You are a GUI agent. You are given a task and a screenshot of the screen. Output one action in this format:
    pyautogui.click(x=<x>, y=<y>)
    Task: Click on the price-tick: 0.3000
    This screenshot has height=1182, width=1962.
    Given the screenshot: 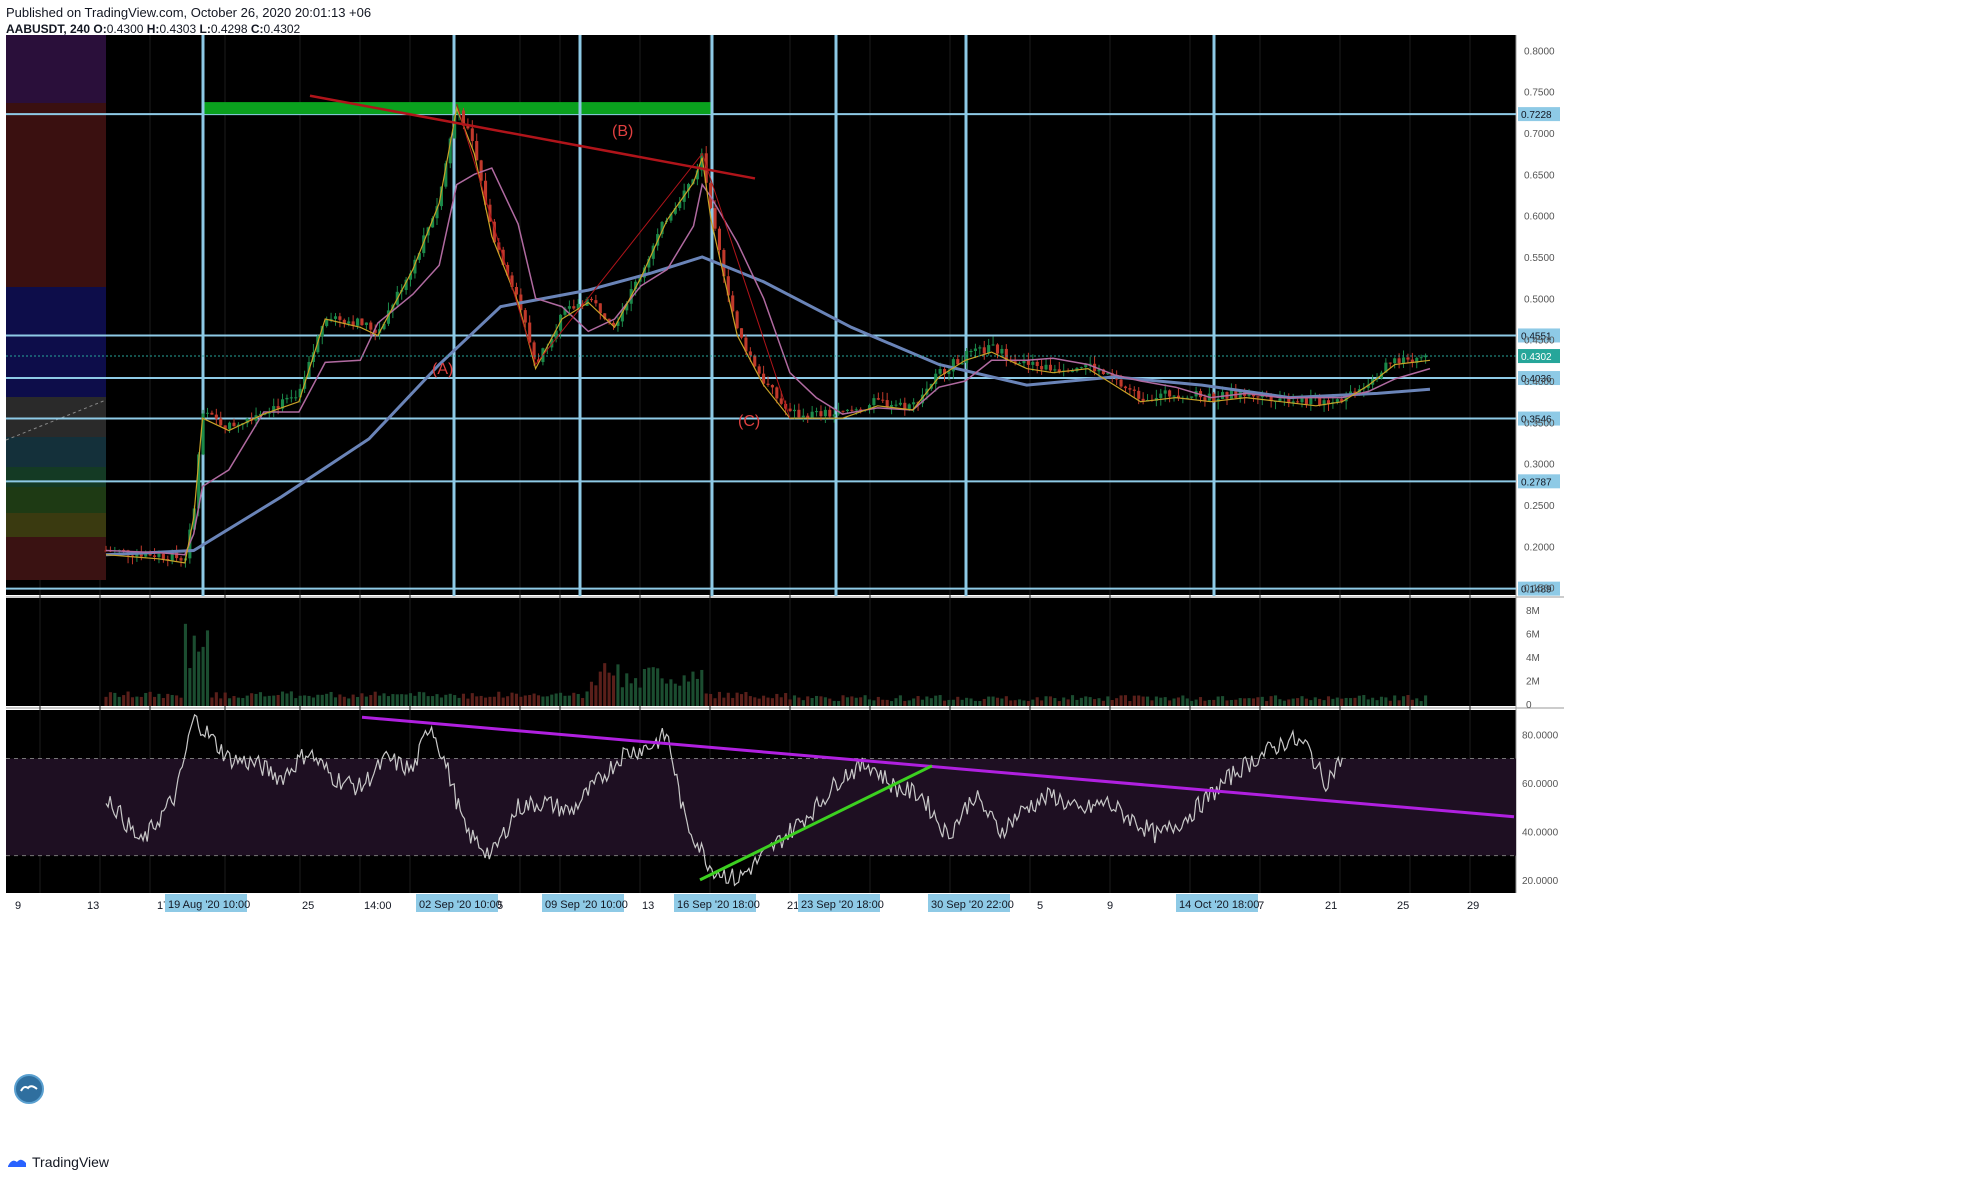 What is the action you would take?
    pyautogui.click(x=1539, y=465)
    